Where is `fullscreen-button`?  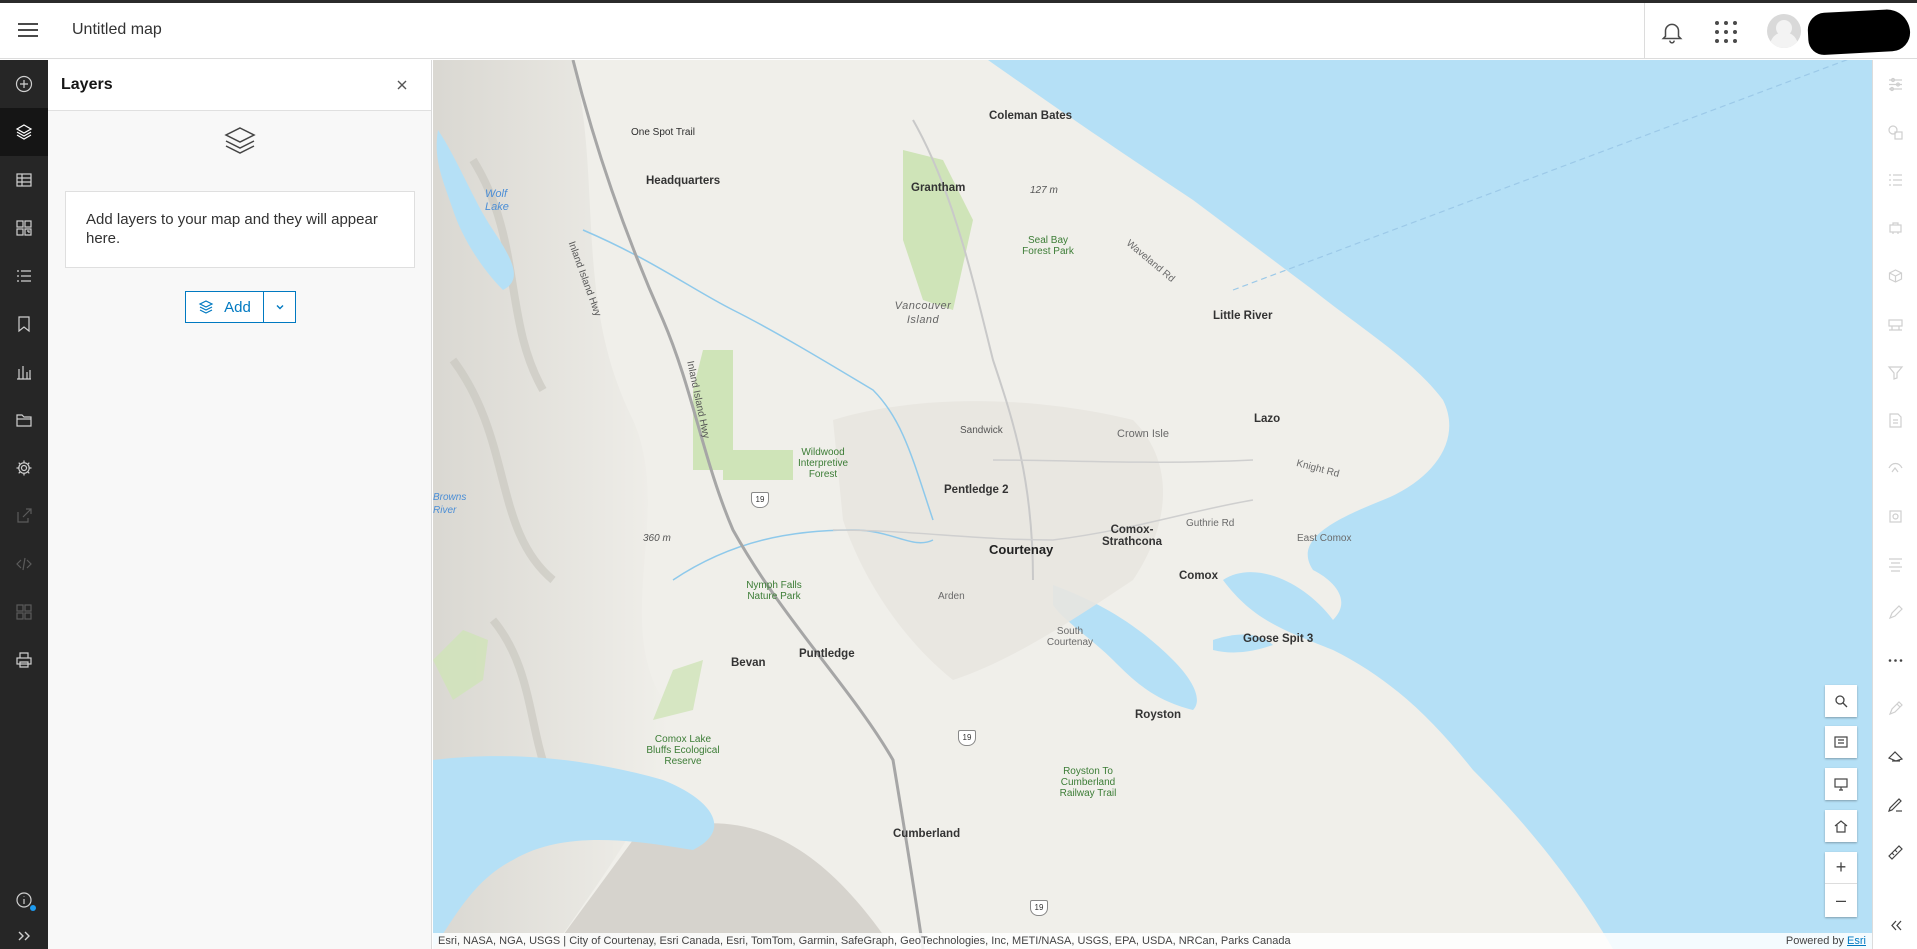
fullscreen-button is located at coordinates (1841, 784).